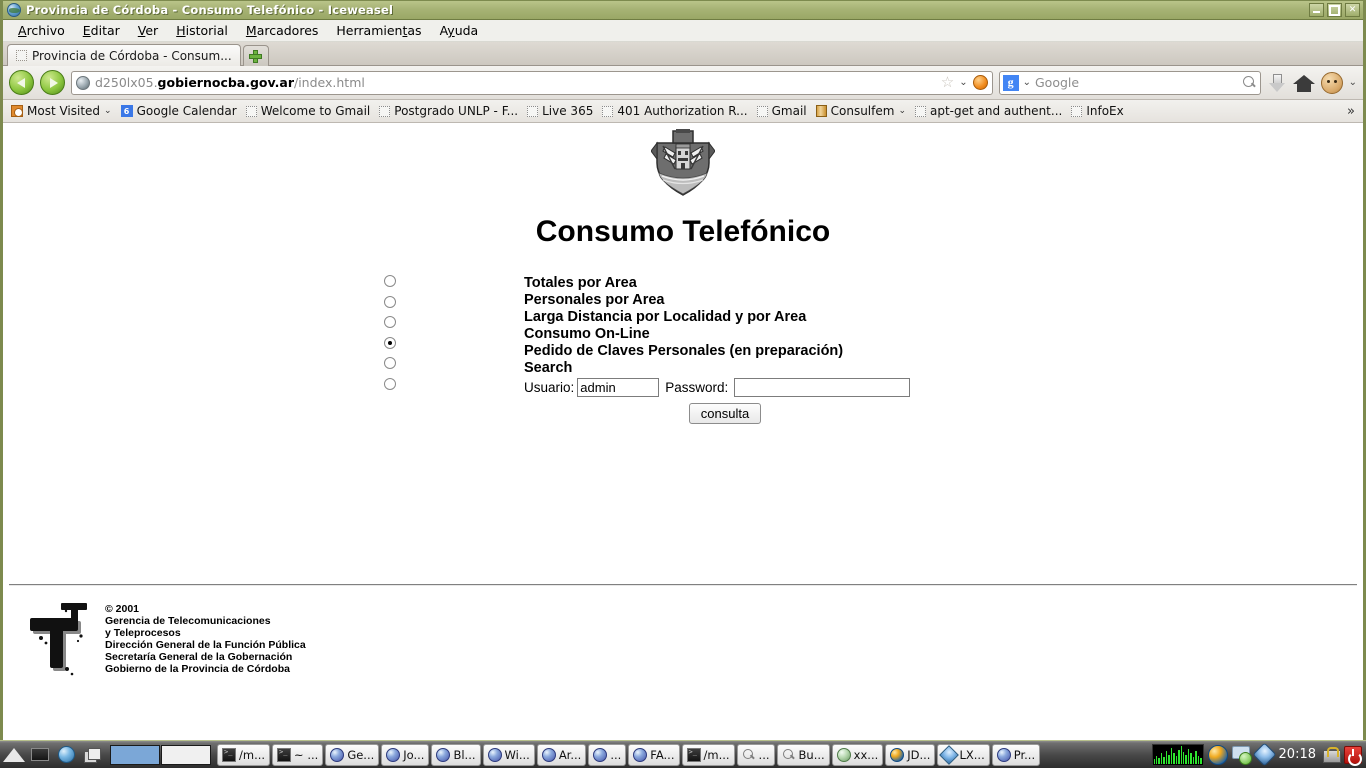  I want to click on option-label-totales-por-area: Totales por Area, so click(580, 283).